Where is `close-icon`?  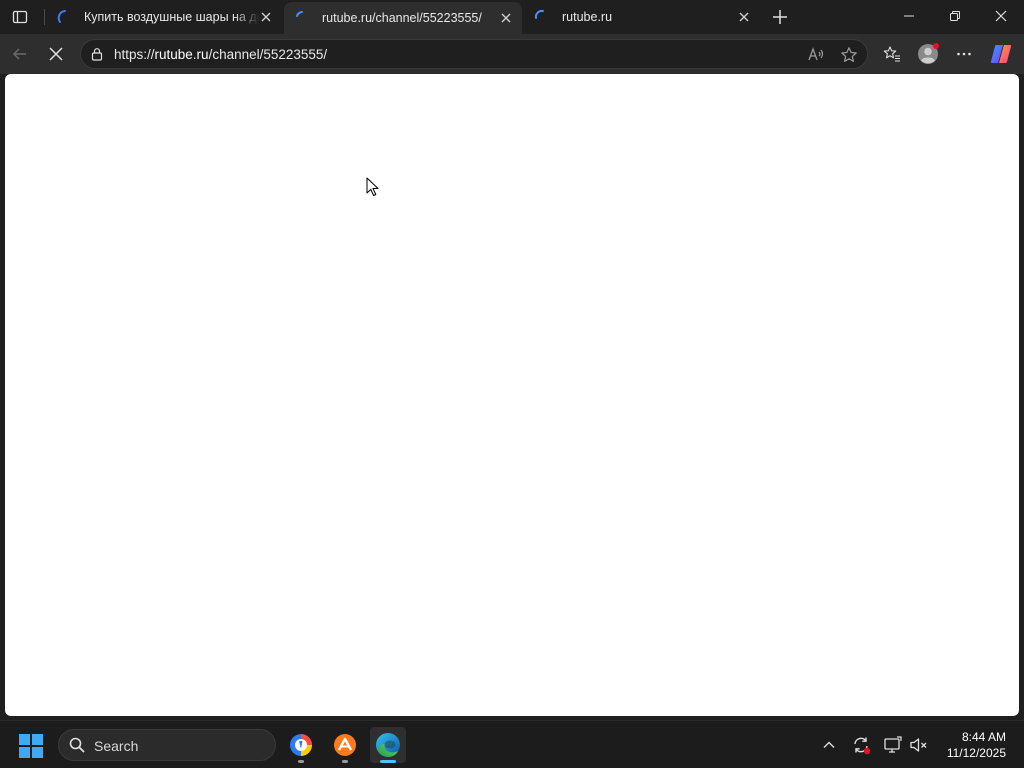
close-icon is located at coordinates (1001, 16).